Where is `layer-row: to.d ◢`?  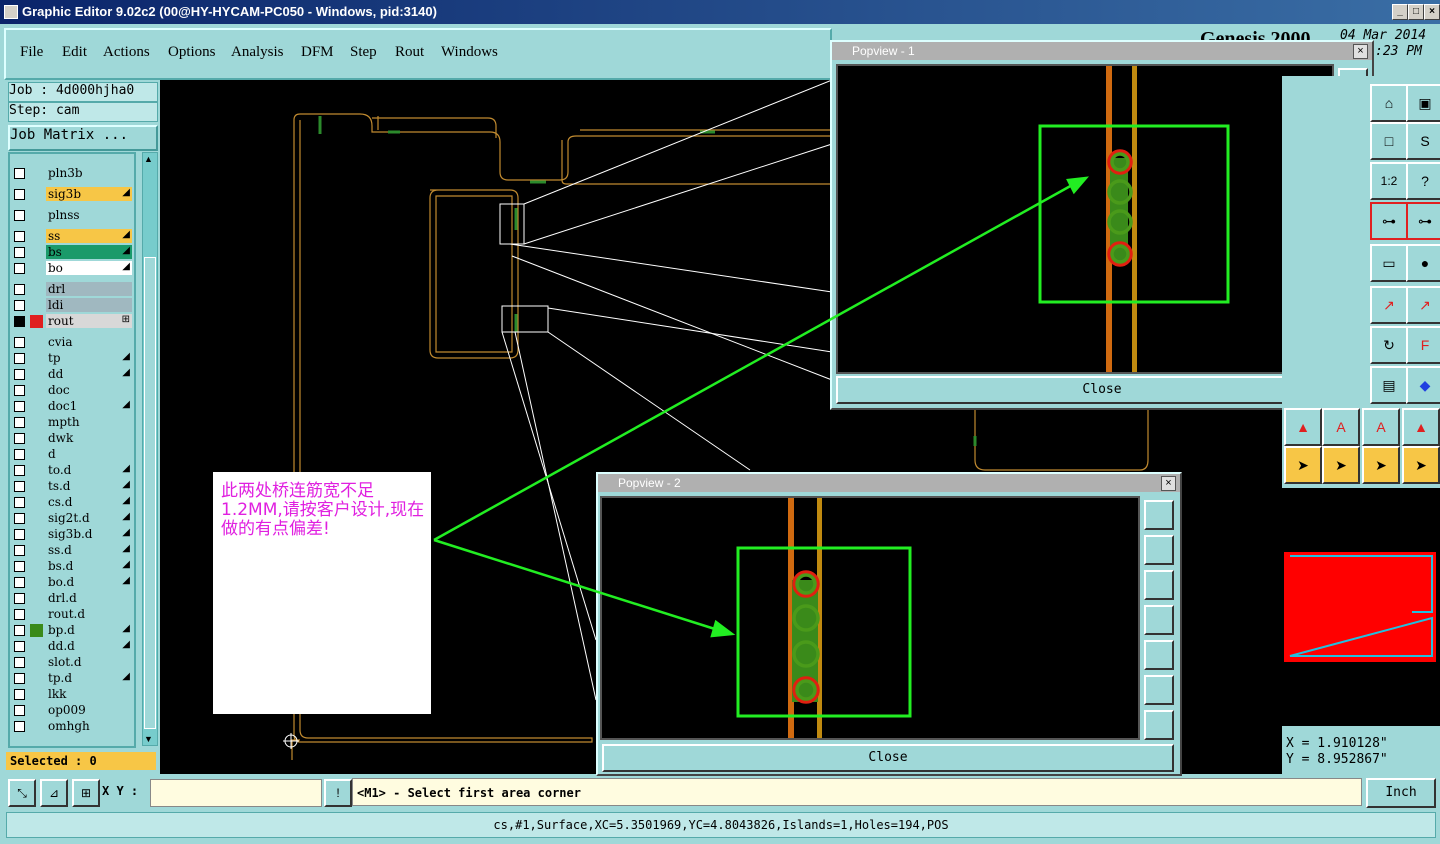
layer-row: to.d ◢ is located at coordinates (72, 470).